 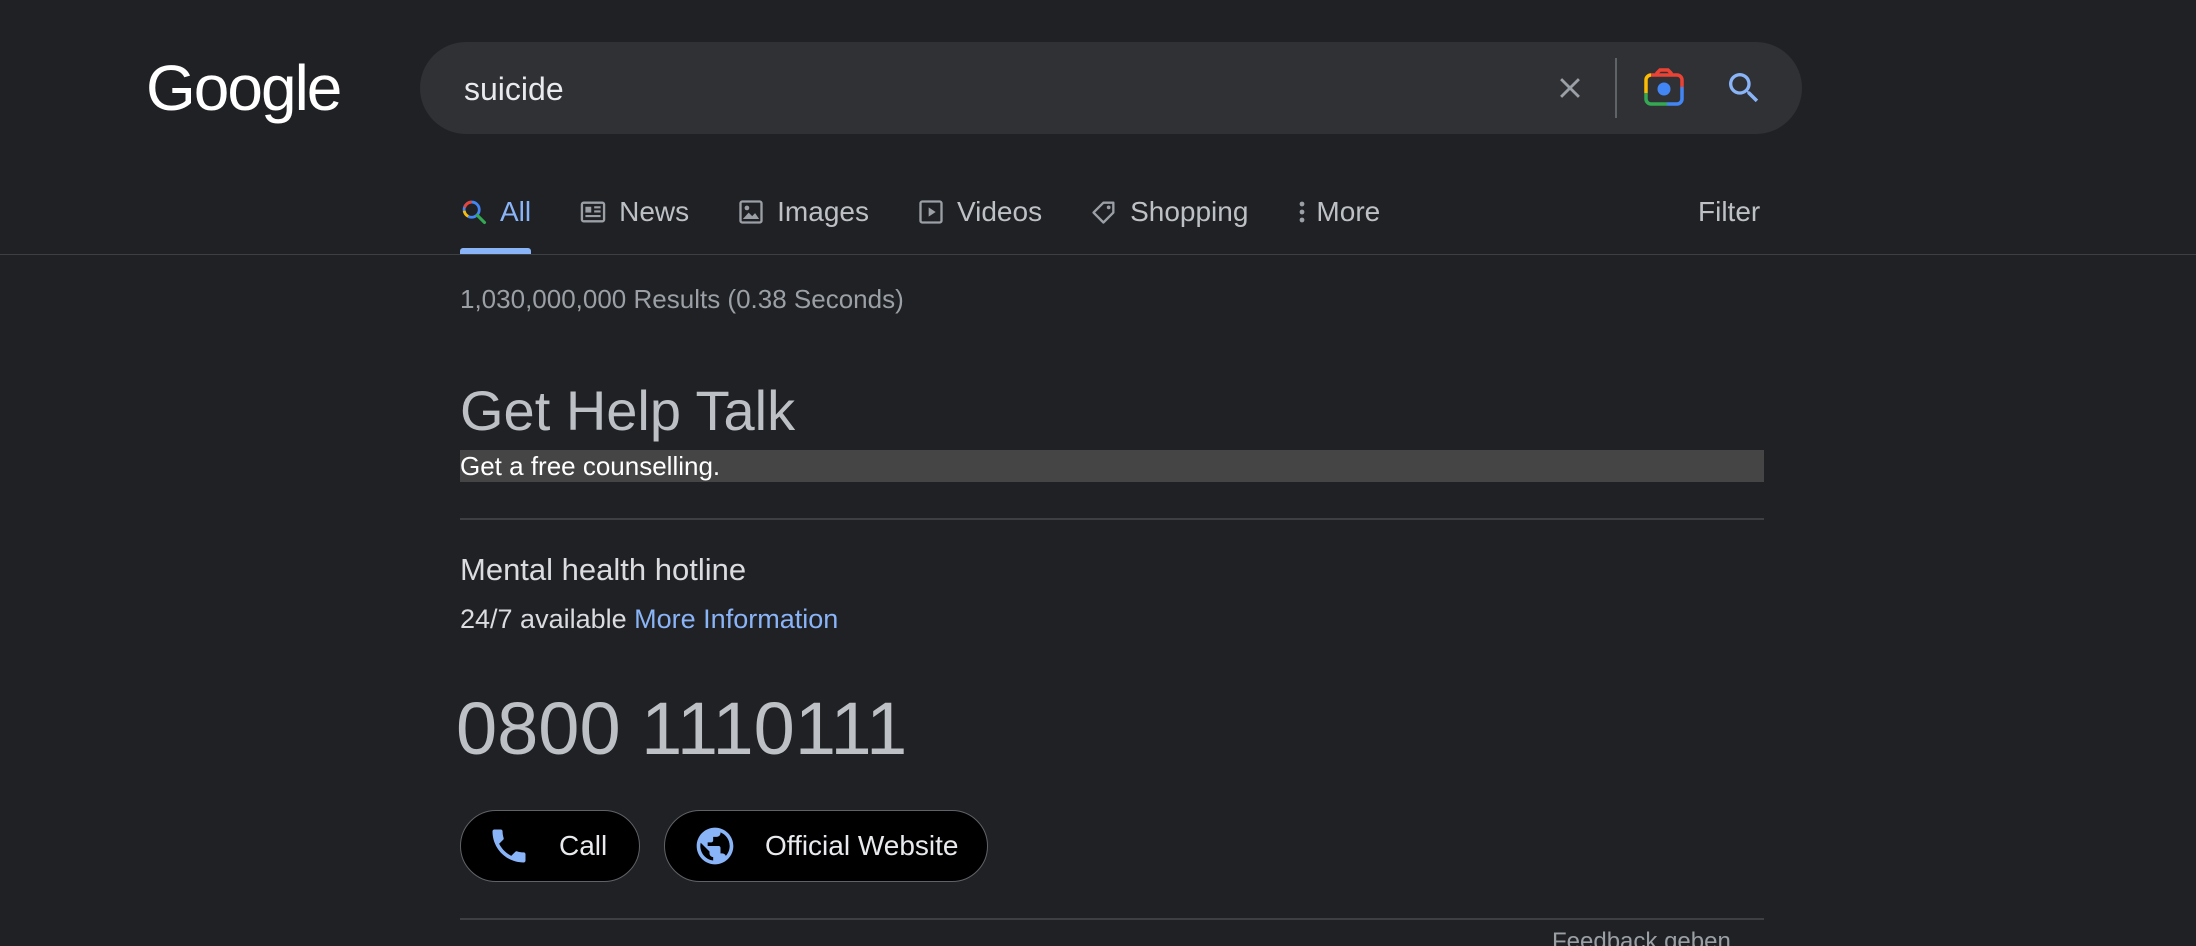 What do you see at coordinates (583, 845) in the screenshot?
I see `call-label: Call` at bounding box center [583, 845].